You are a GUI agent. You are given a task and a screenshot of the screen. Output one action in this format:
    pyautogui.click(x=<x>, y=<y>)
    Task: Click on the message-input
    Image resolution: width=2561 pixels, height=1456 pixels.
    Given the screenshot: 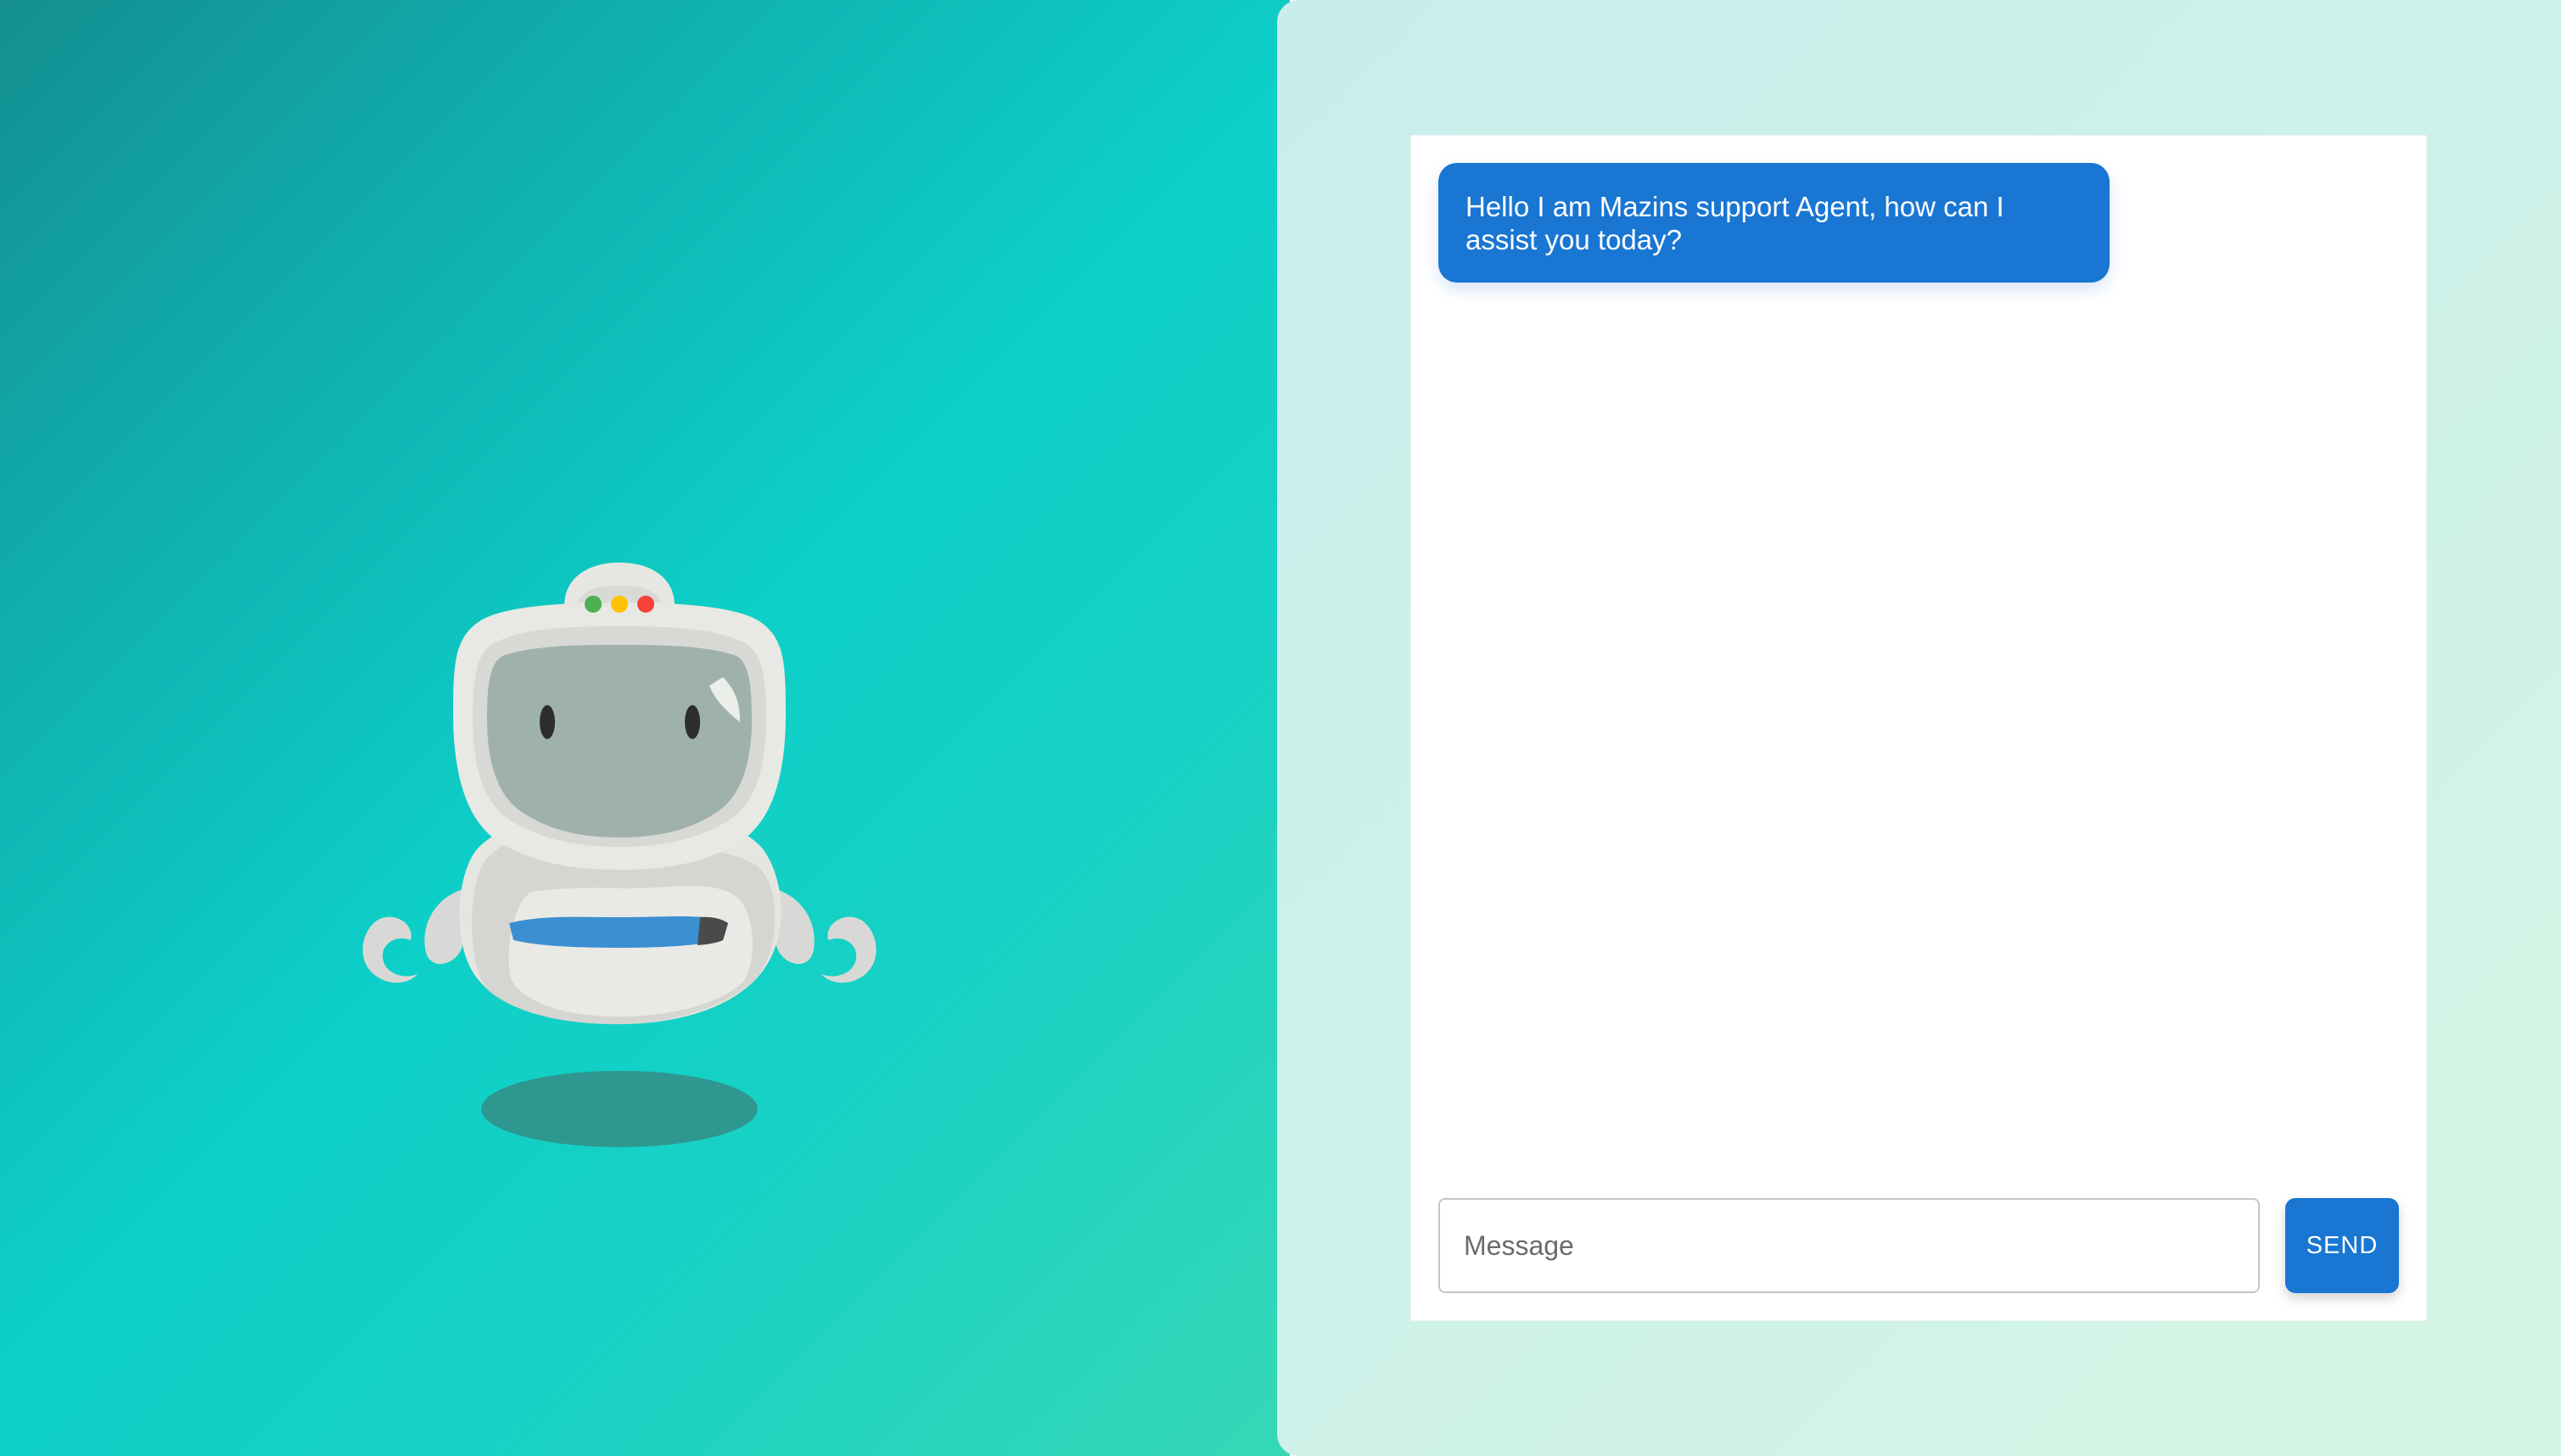 What is the action you would take?
    pyautogui.click(x=1849, y=1245)
    